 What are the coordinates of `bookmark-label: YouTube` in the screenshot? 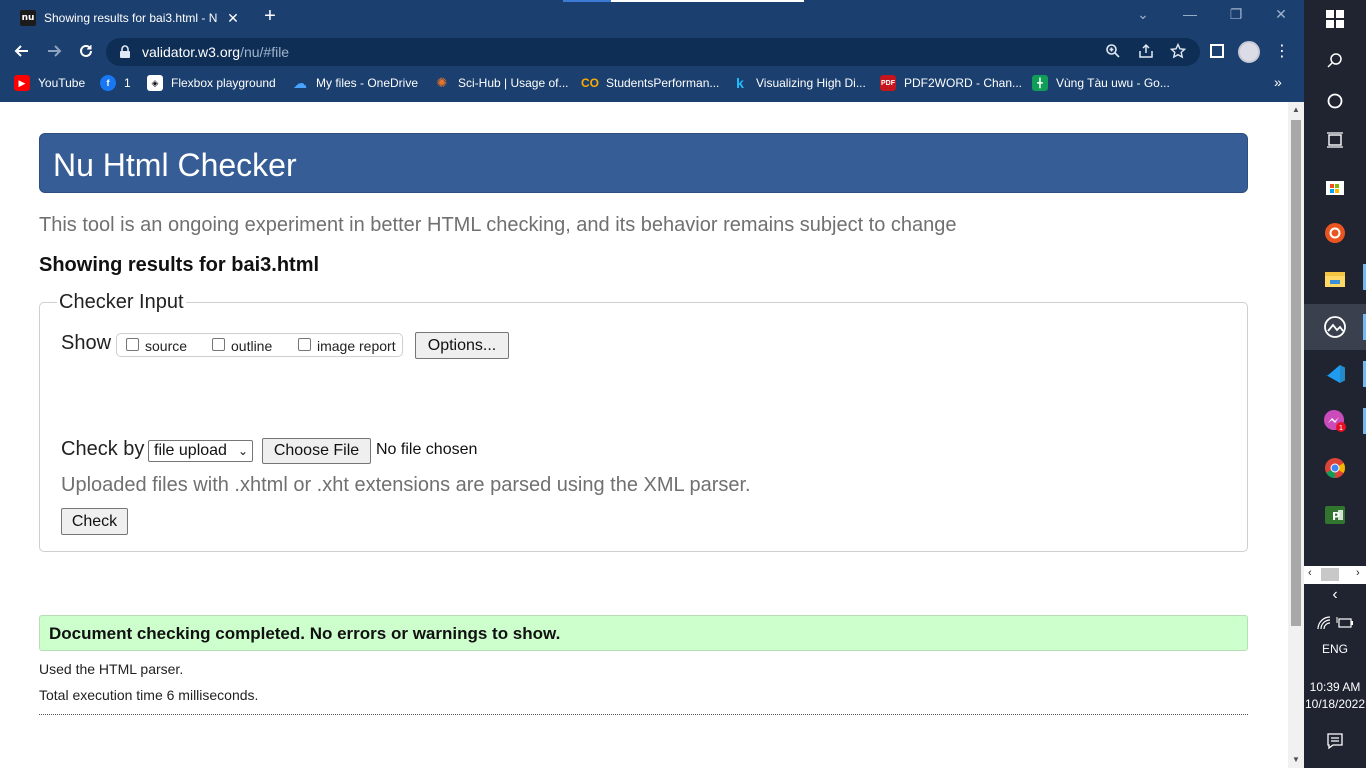 It's located at (62, 83).